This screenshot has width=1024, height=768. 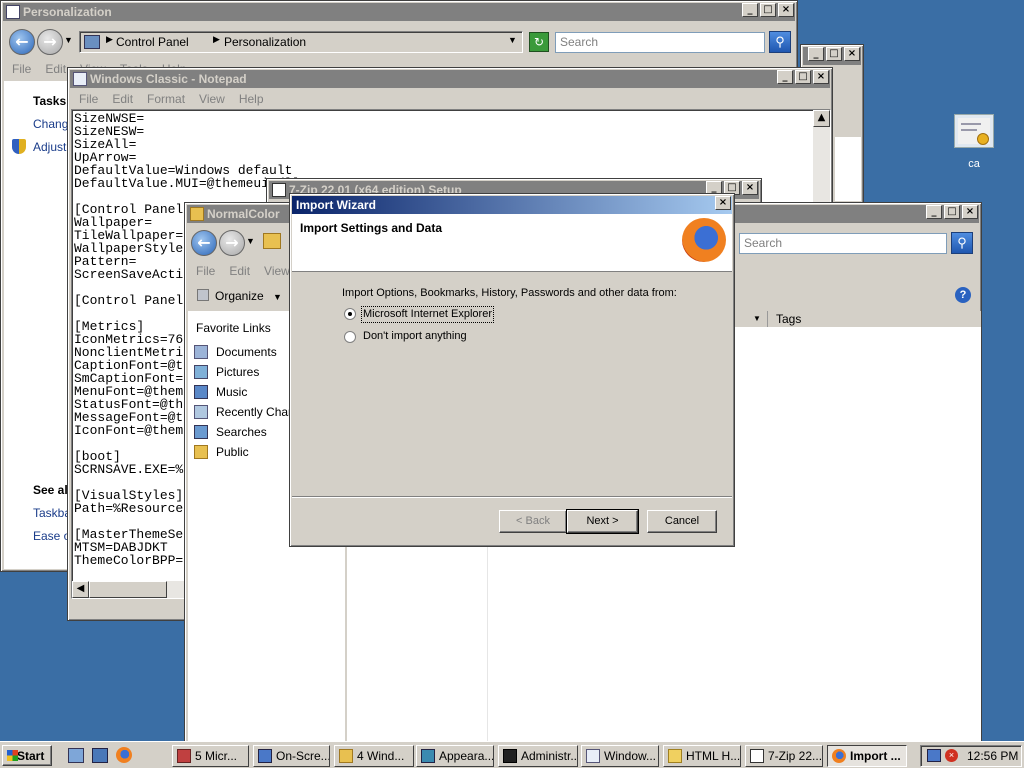 I want to click on network-icon, so click(x=934, y=755).